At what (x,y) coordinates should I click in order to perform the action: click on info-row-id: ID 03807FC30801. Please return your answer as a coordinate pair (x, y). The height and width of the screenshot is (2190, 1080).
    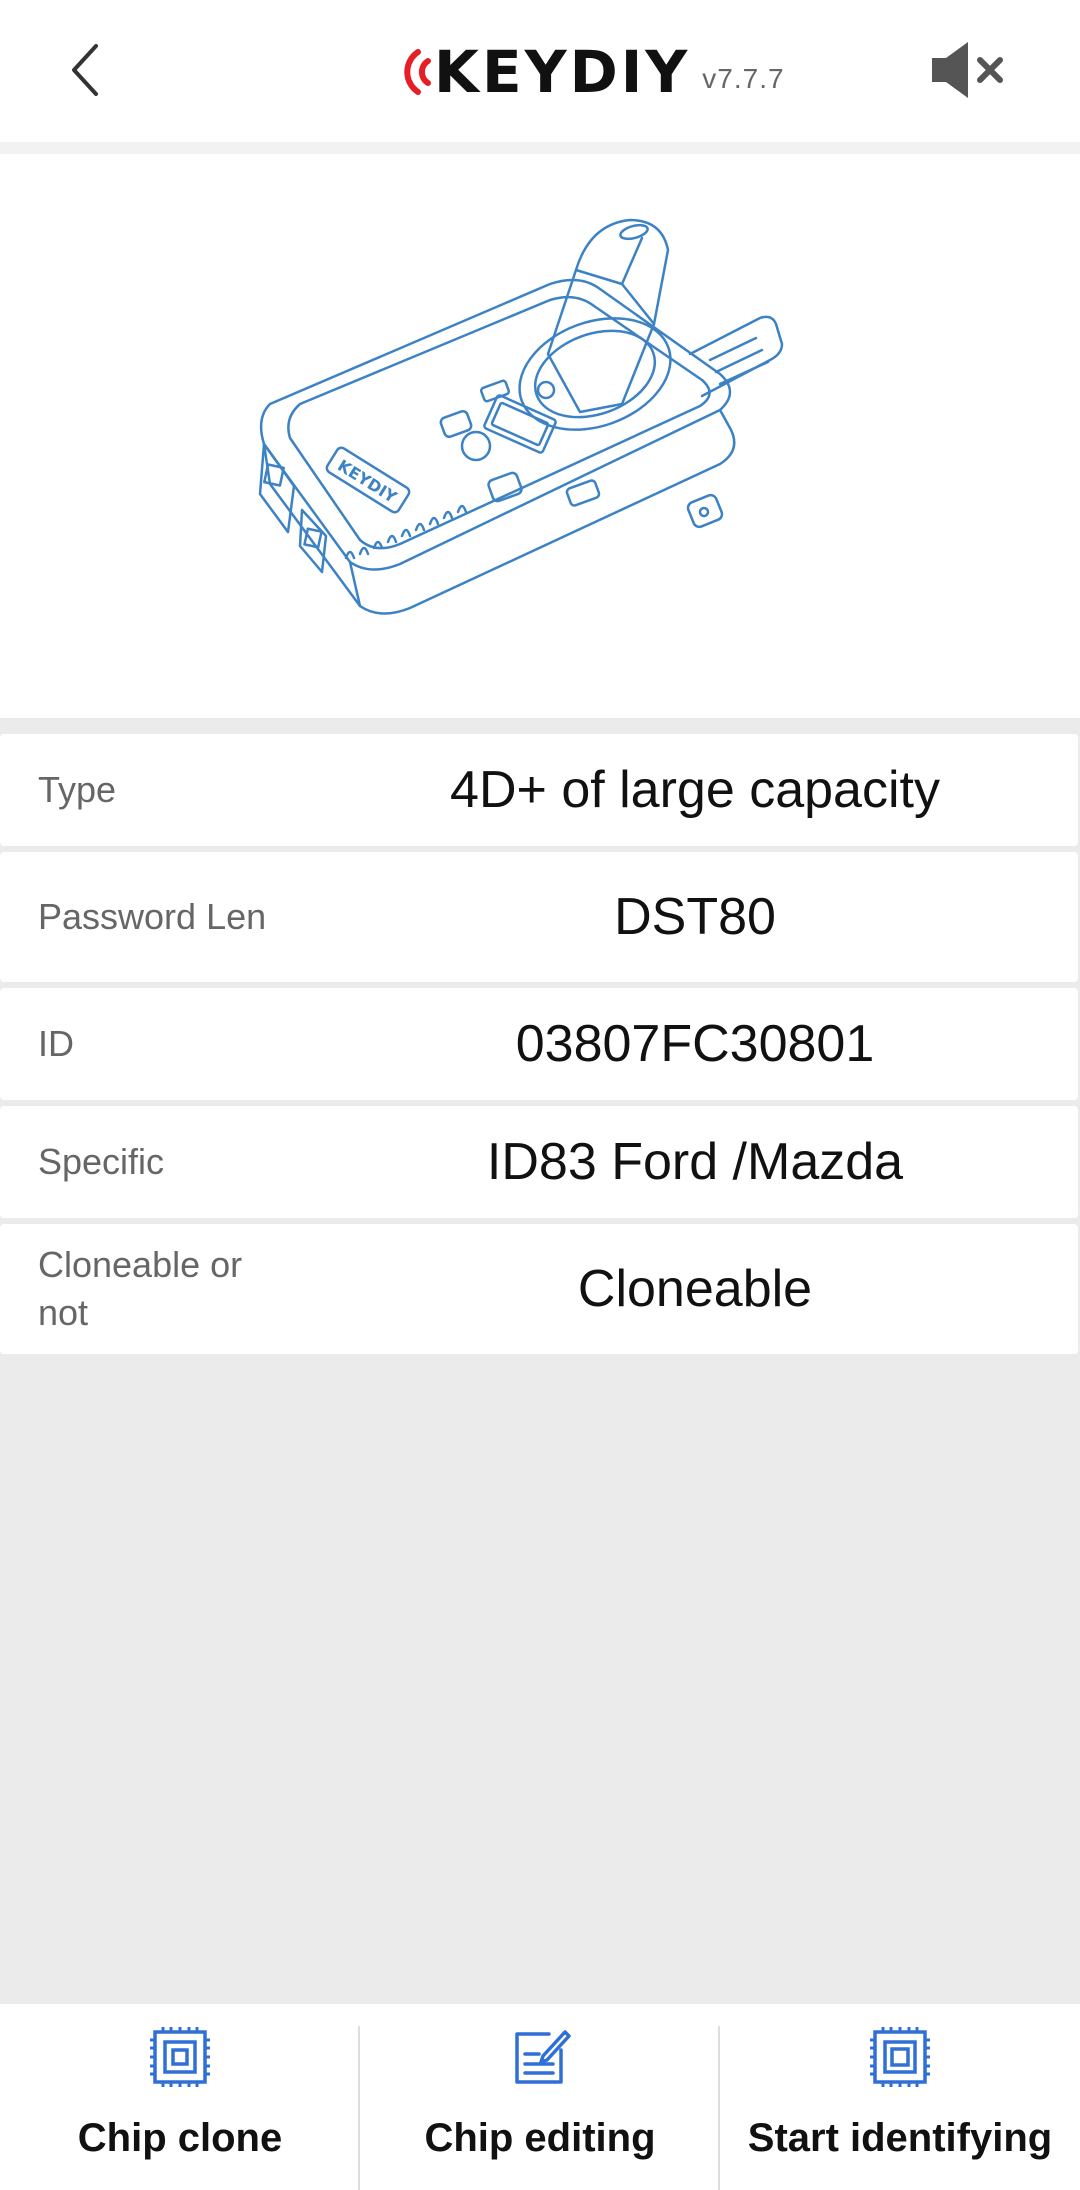
    Looking at the image, I should click on (539, 1044).